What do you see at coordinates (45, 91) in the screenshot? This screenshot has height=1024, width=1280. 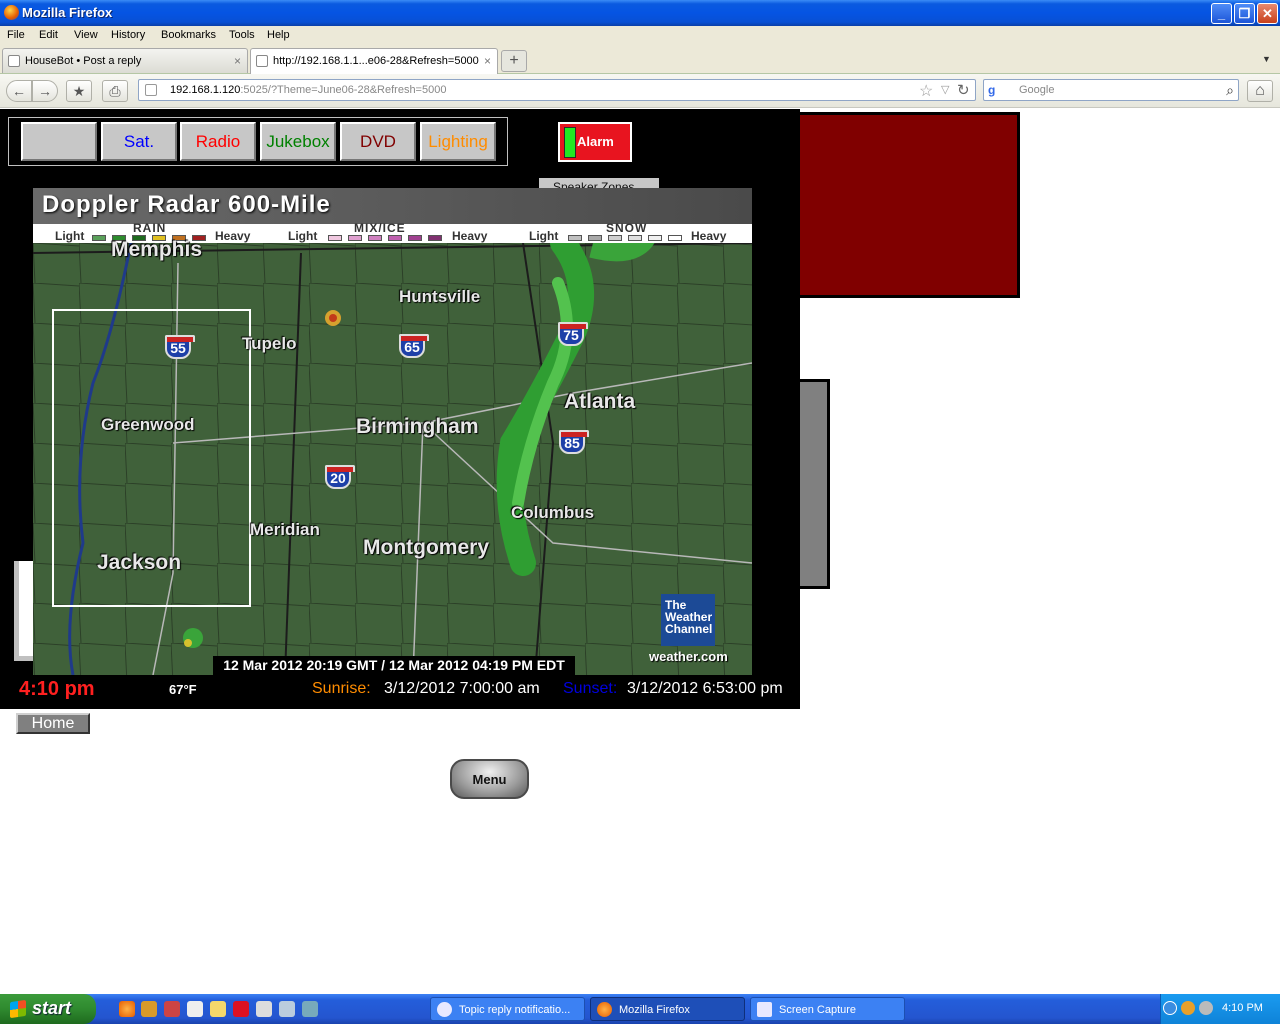 I see `forward-button: →` at bounding box center [45, 91].